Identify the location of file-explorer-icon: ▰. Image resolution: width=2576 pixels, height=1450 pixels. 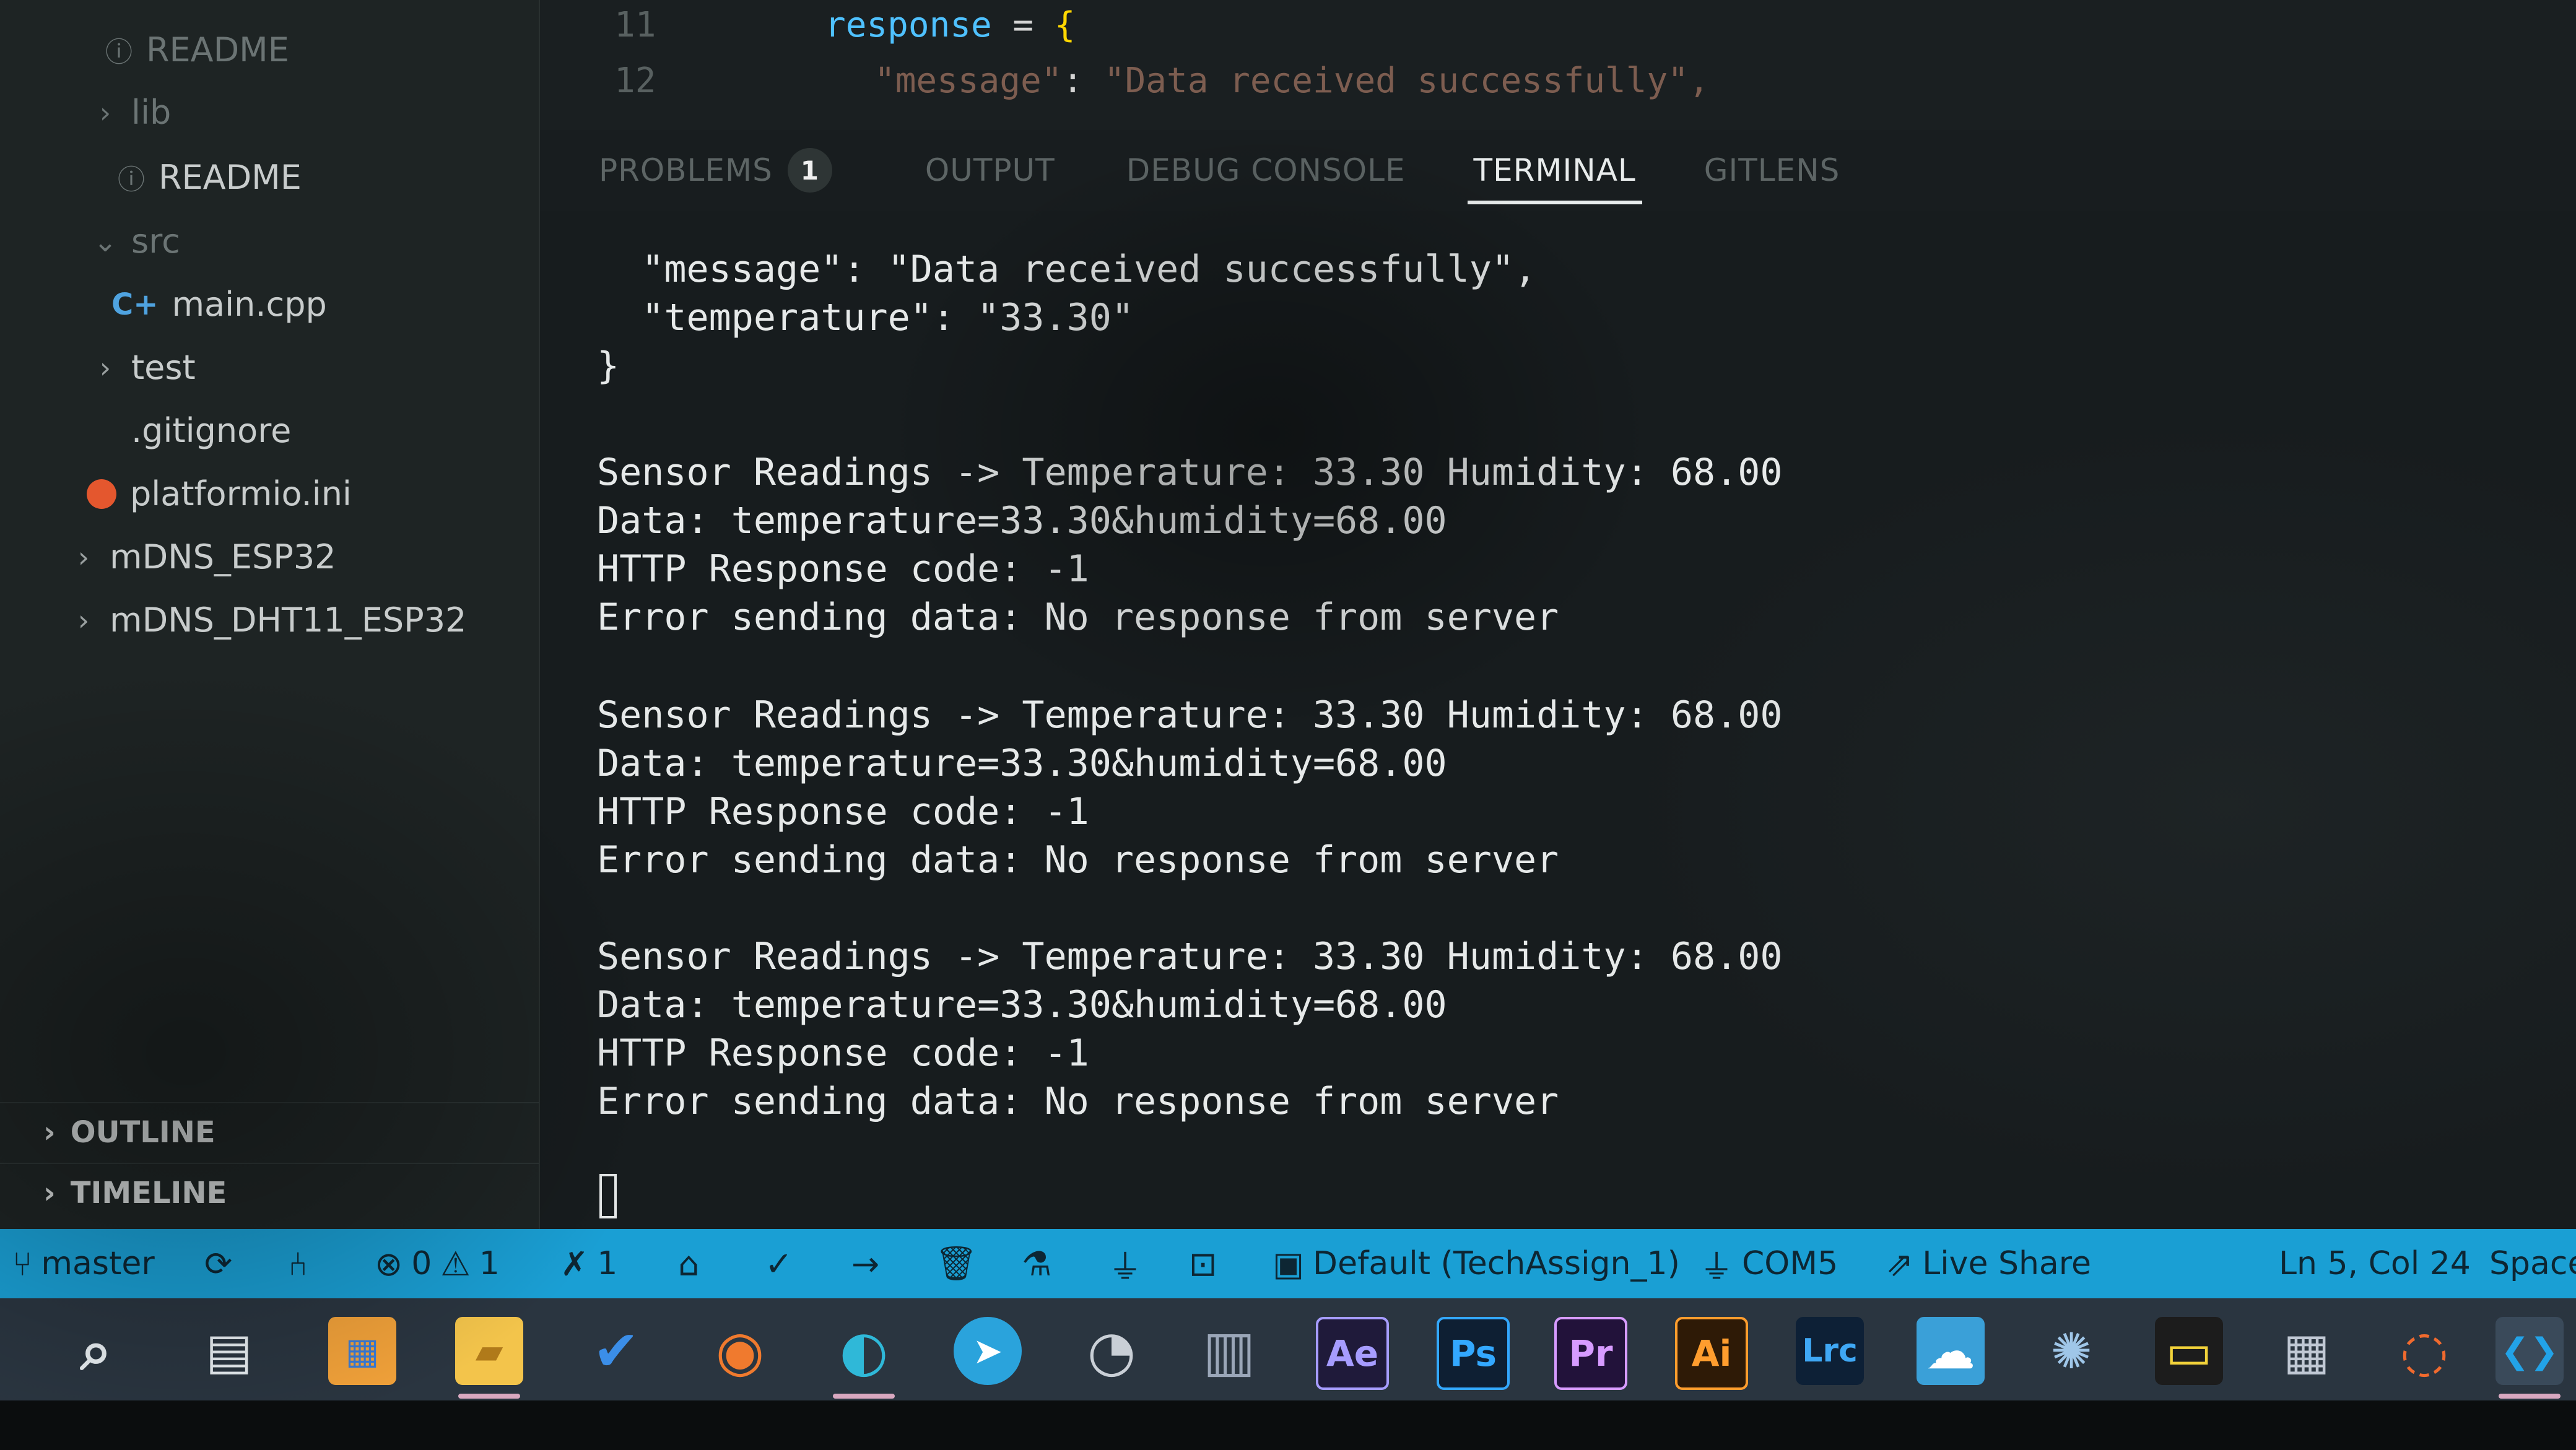
(489, 1358).